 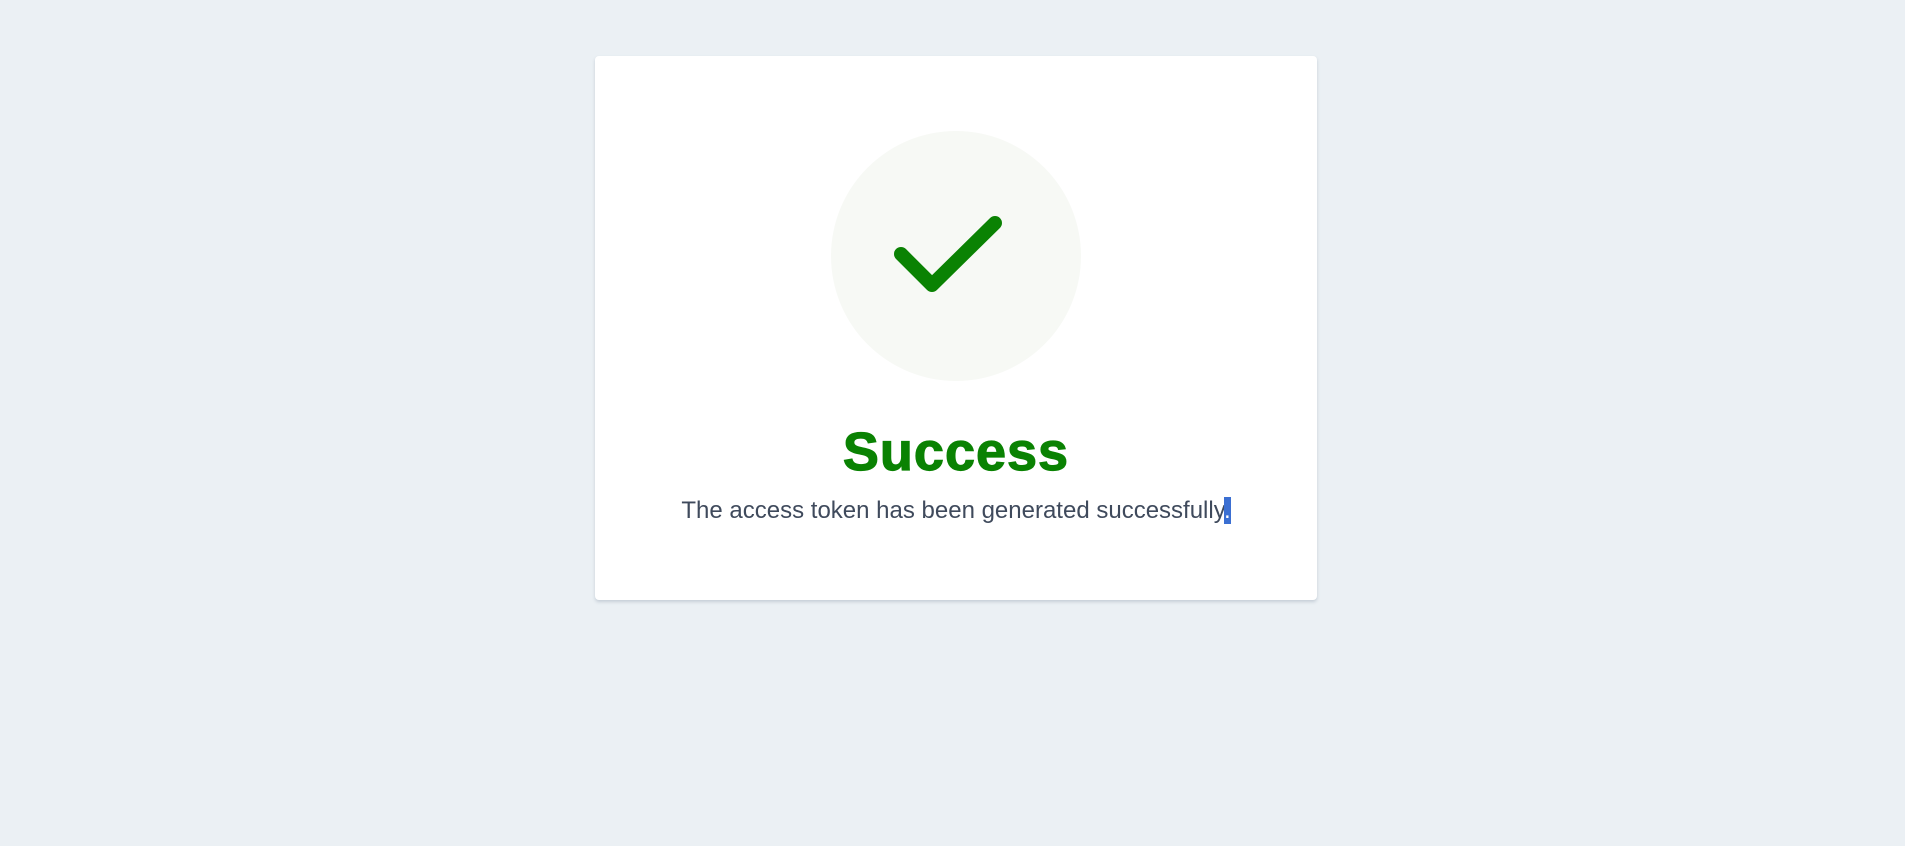 I want to click on checkmark-icon, so click(x=948, y=254).